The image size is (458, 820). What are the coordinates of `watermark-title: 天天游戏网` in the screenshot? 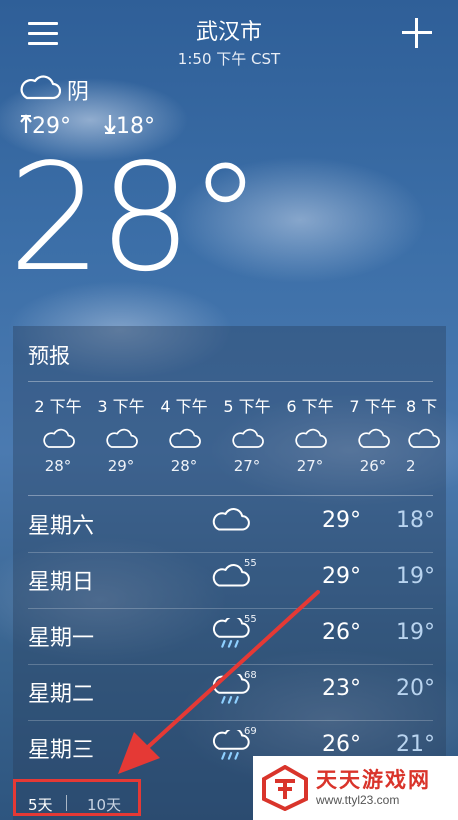 It's located at (373, 780).